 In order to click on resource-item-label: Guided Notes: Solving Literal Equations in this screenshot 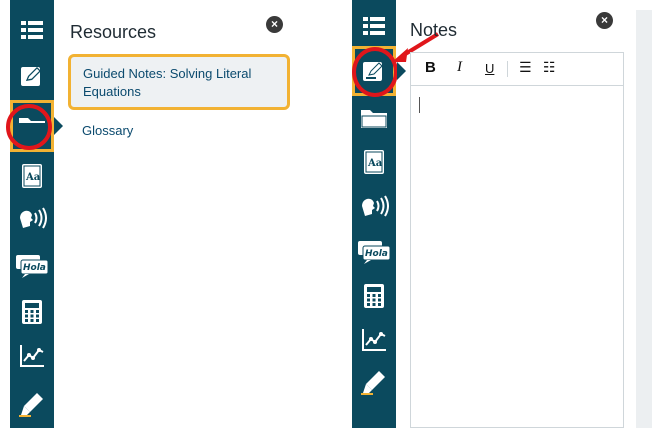, I will do `click(167, 82)`.